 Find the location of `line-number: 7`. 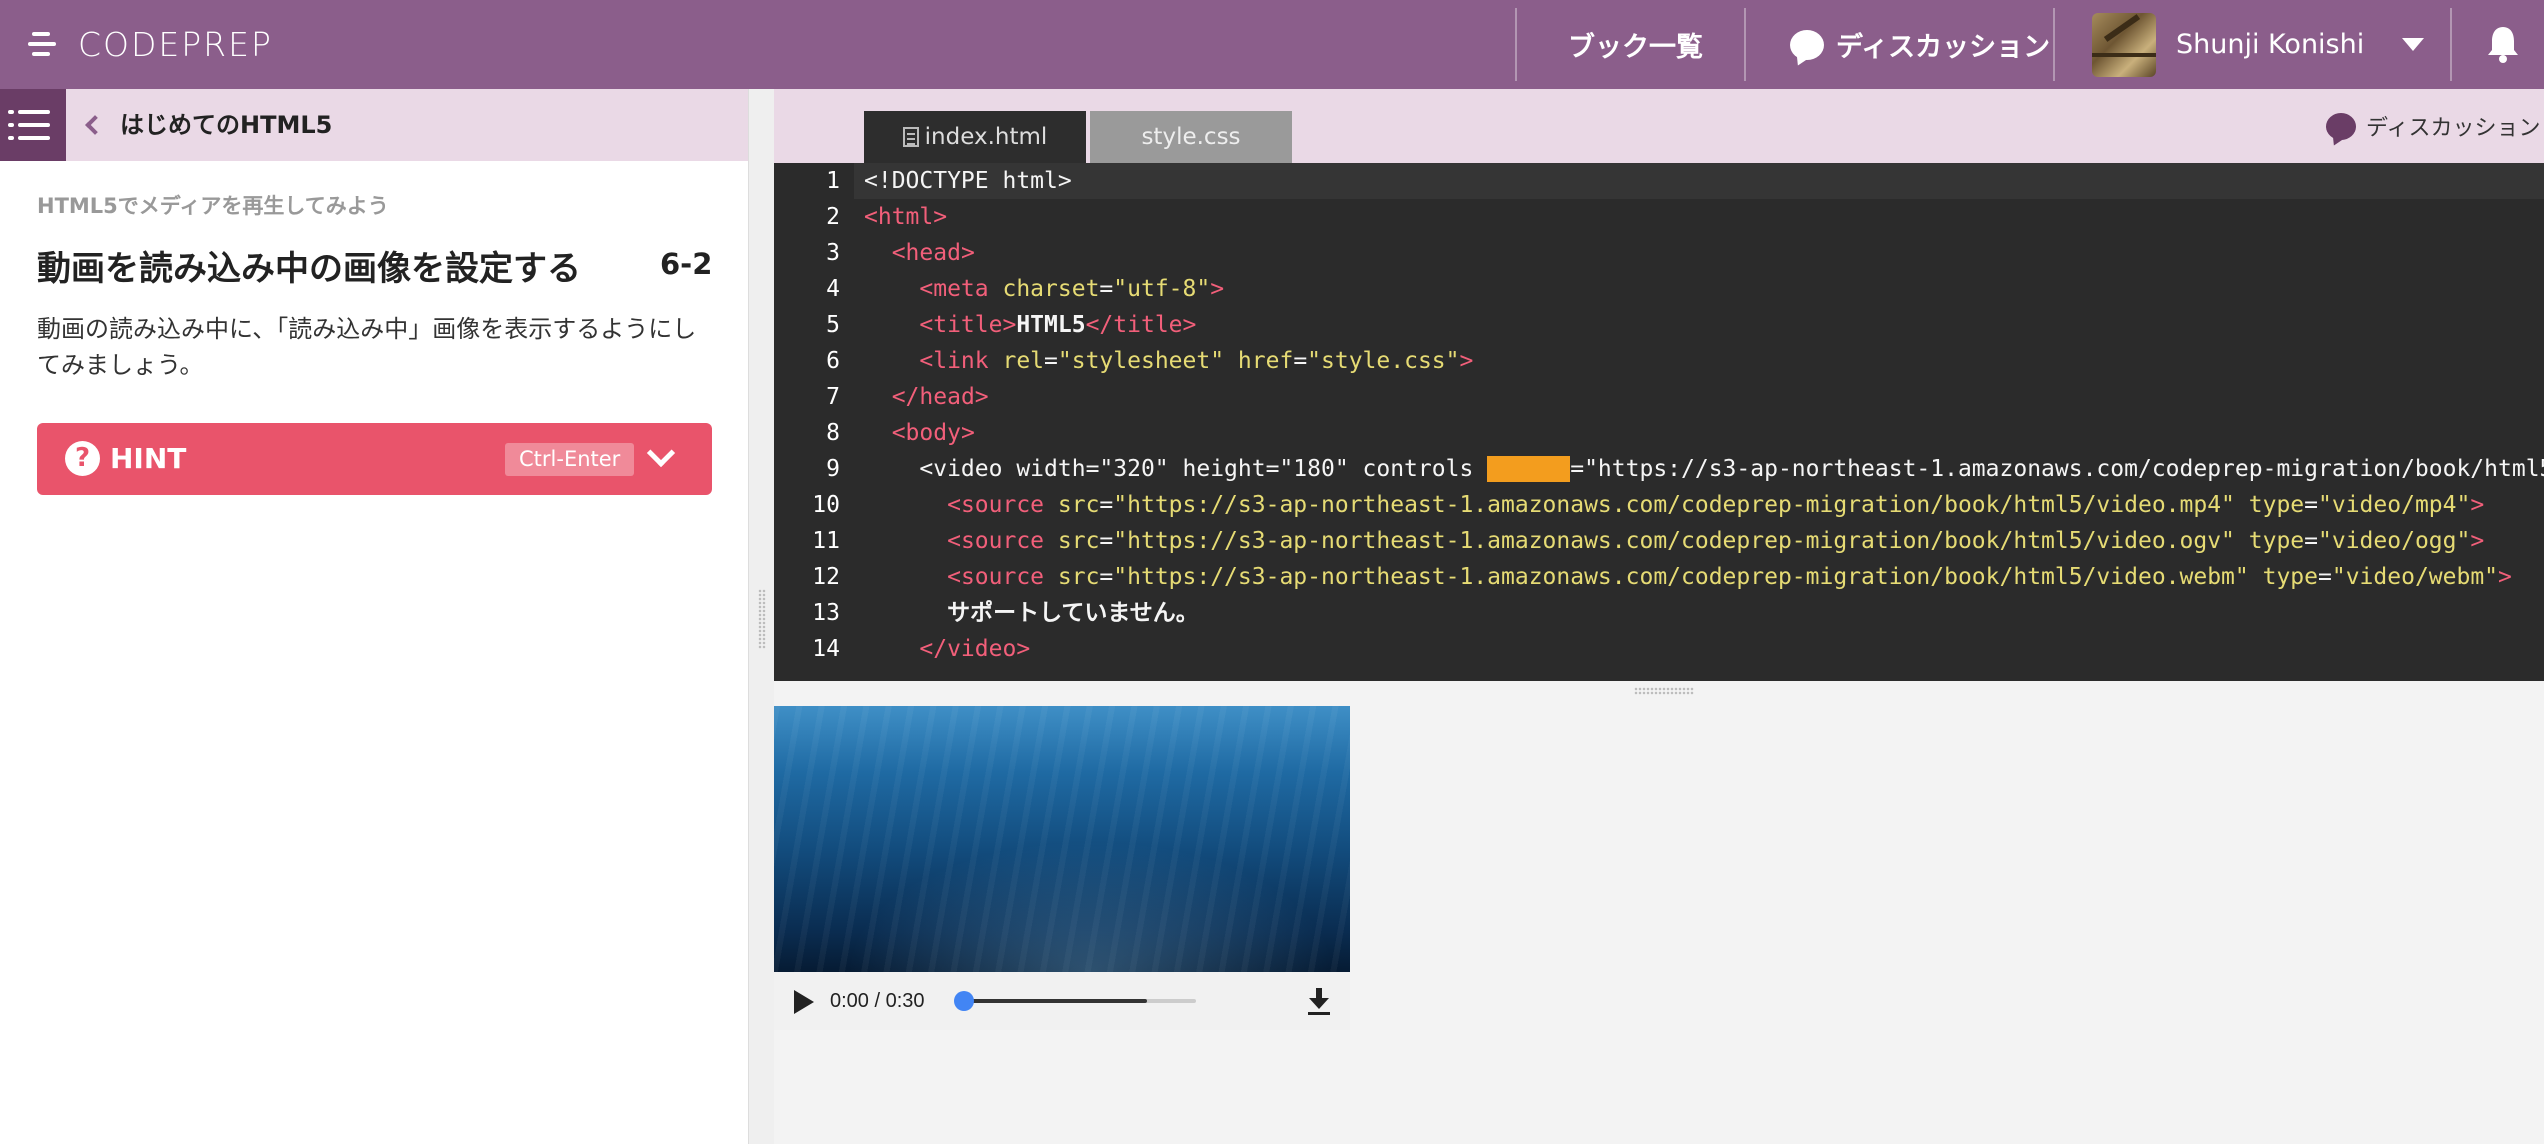

line-number: 7 is located at coordinates (833, 397).